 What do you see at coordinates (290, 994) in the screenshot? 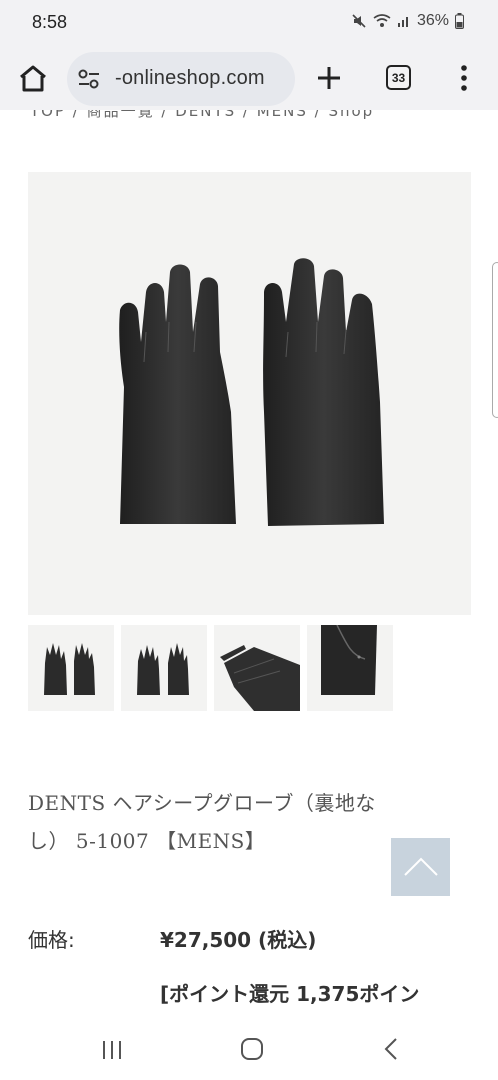
I see `points-info: [ポイント還元 1,375ポイン` at bounding box center [290, 994].